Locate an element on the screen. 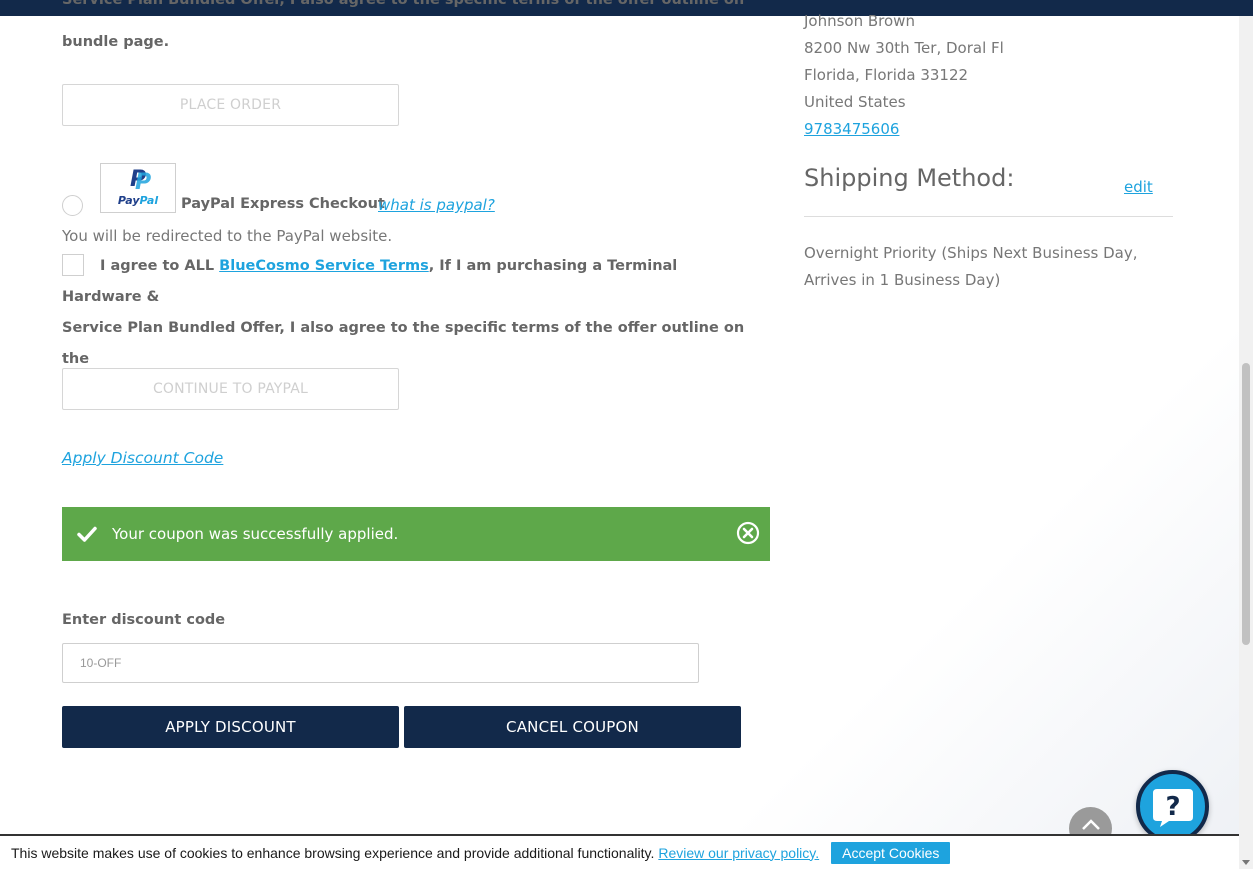  continue-to-paypal-button: CONTINUE TO PAYPAL is located at coordinates (230, 389).